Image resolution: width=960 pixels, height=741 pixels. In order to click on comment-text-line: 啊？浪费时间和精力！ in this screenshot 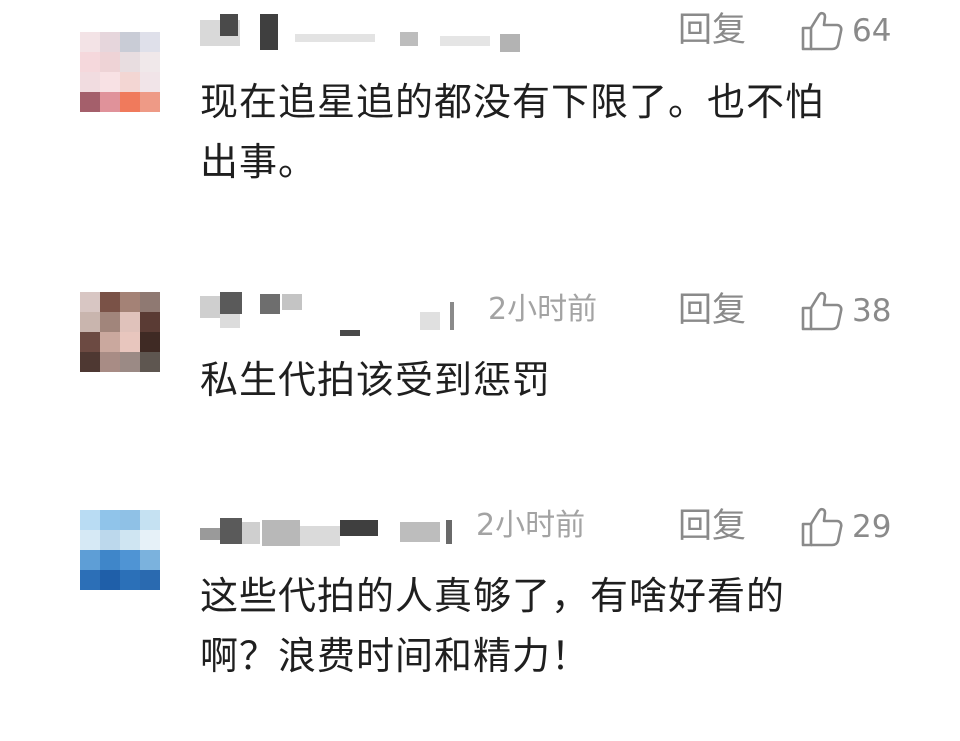, I will do `click(395, 656)`.